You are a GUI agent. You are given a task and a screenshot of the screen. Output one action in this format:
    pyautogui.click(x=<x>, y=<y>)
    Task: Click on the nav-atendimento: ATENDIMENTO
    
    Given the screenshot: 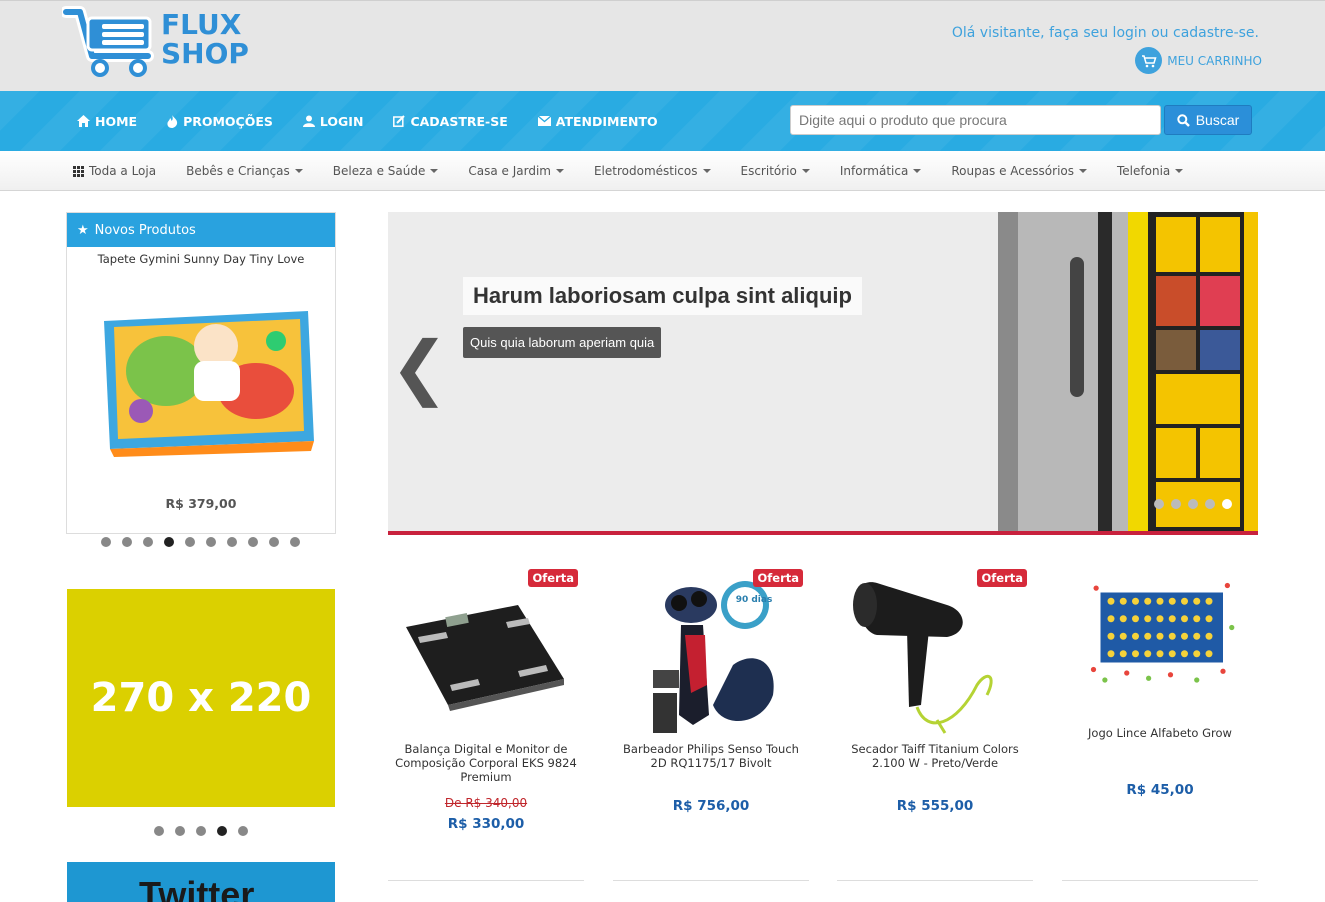 What is the action you would take?
    pyautogui.click(x=597, y=121)
    